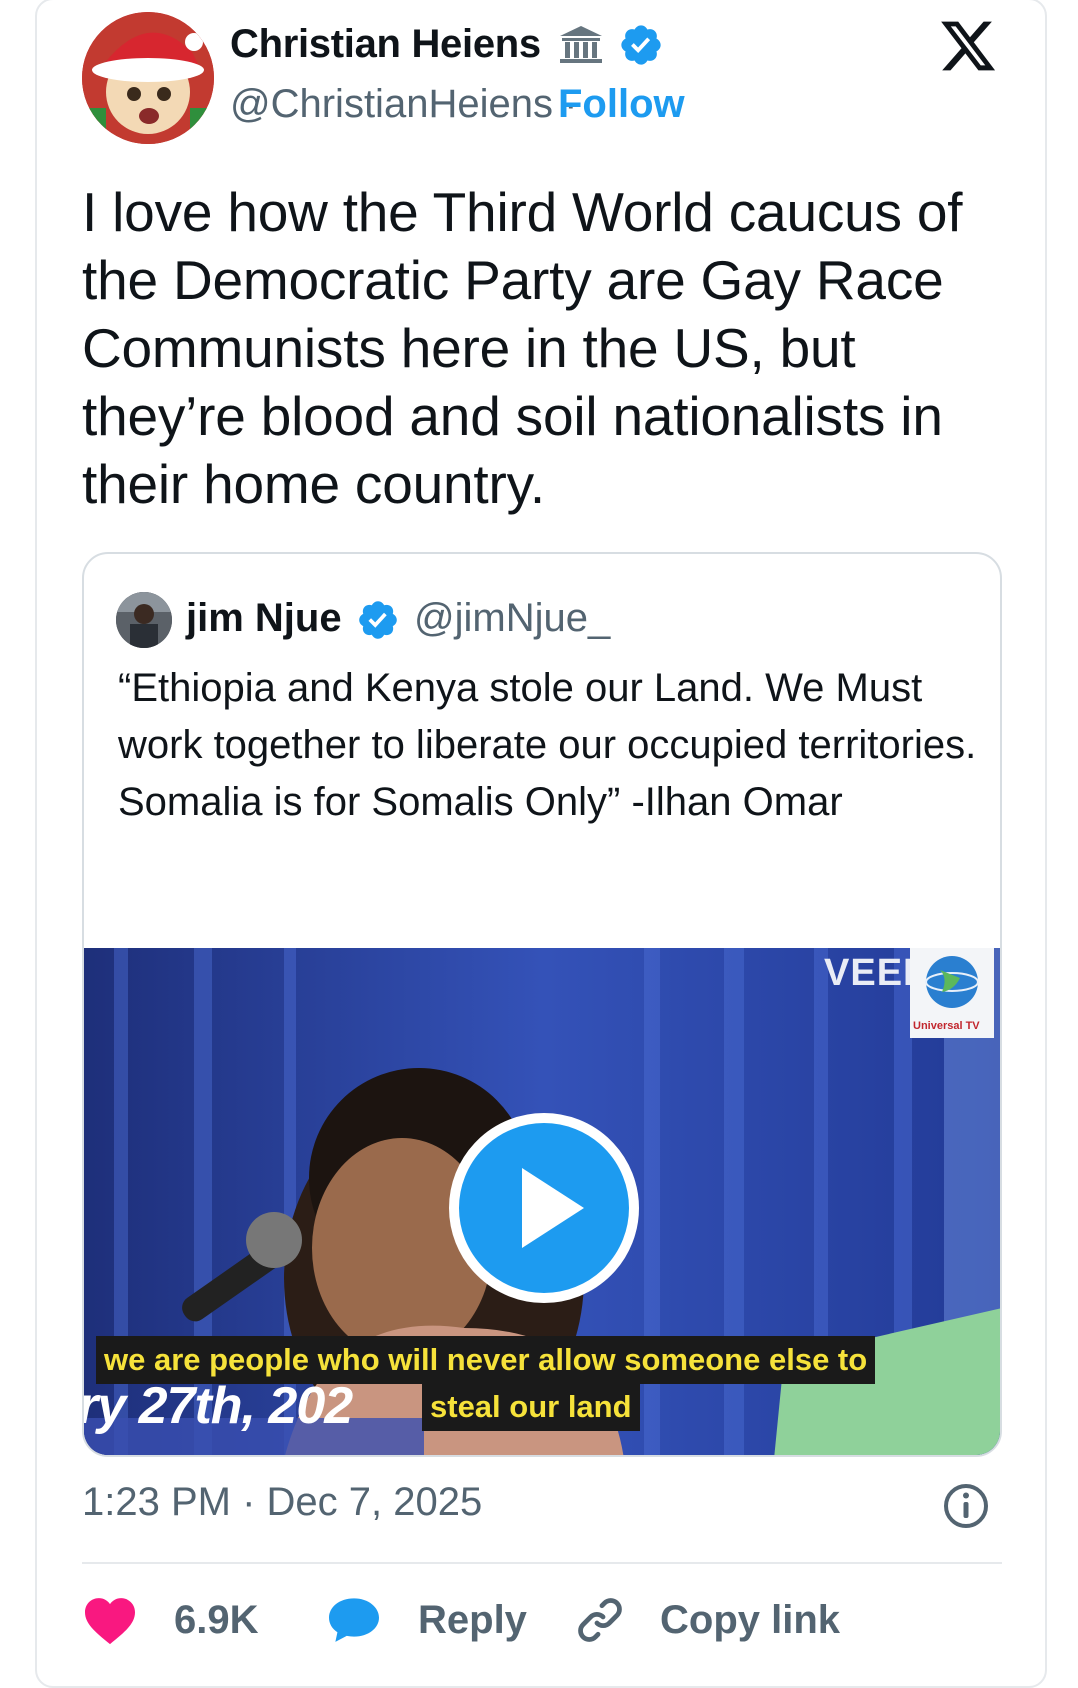 This screenshot has width=1078, height=1688. I want to click on quoted-author-avatar, so click(144, 620).